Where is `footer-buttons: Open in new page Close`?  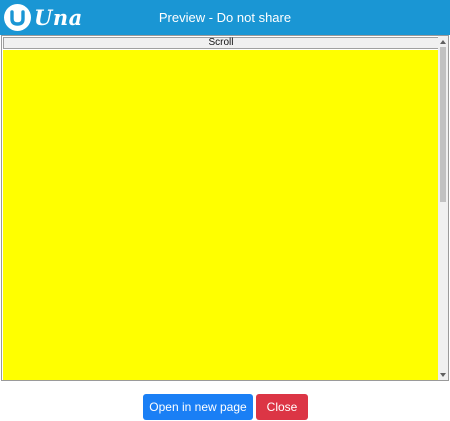
footer-buttons: Open in new page Close is located at coordinates (225, 407).